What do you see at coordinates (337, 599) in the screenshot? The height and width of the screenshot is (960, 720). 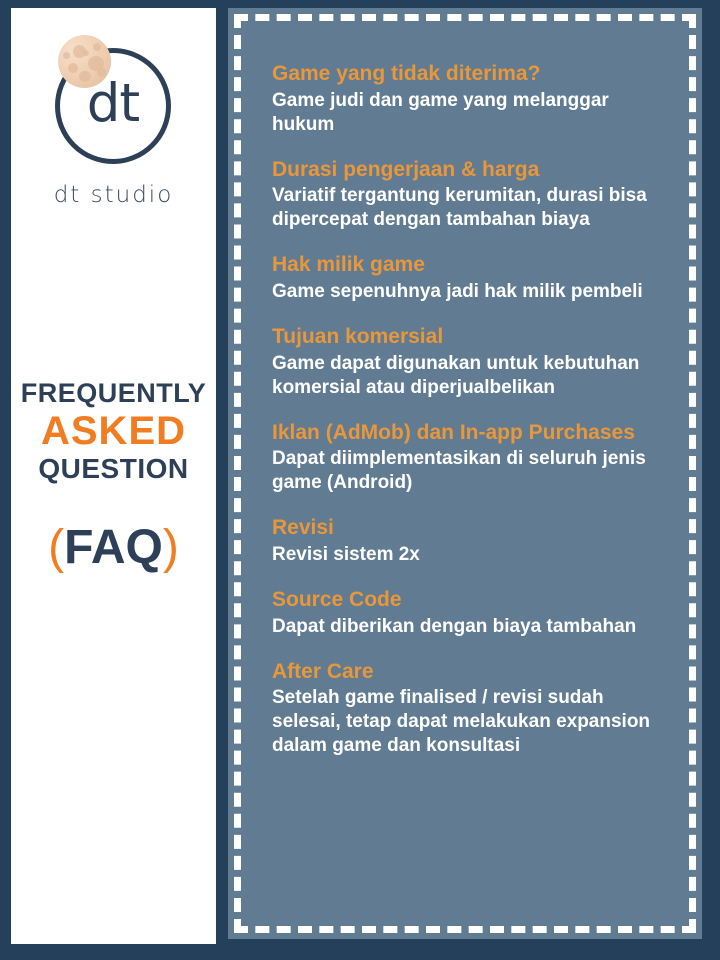 I see `faq-question: Source Code` at bounding box center [337, 599].